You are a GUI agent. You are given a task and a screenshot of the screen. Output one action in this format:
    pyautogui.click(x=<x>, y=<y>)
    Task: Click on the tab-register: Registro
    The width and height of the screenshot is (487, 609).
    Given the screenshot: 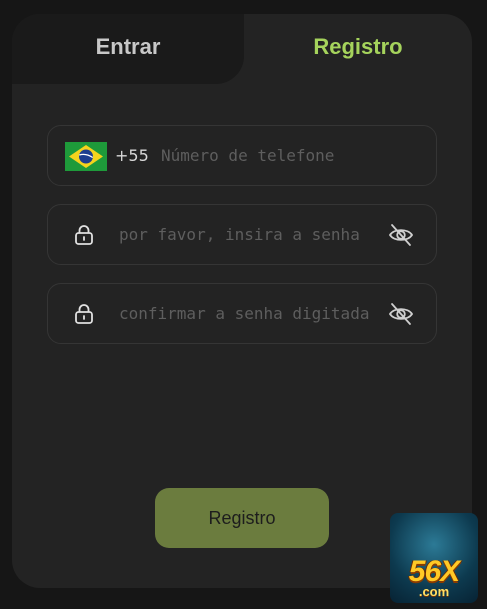 What is the action you would take?
    pyautogui.click(x=358, y=47)
    